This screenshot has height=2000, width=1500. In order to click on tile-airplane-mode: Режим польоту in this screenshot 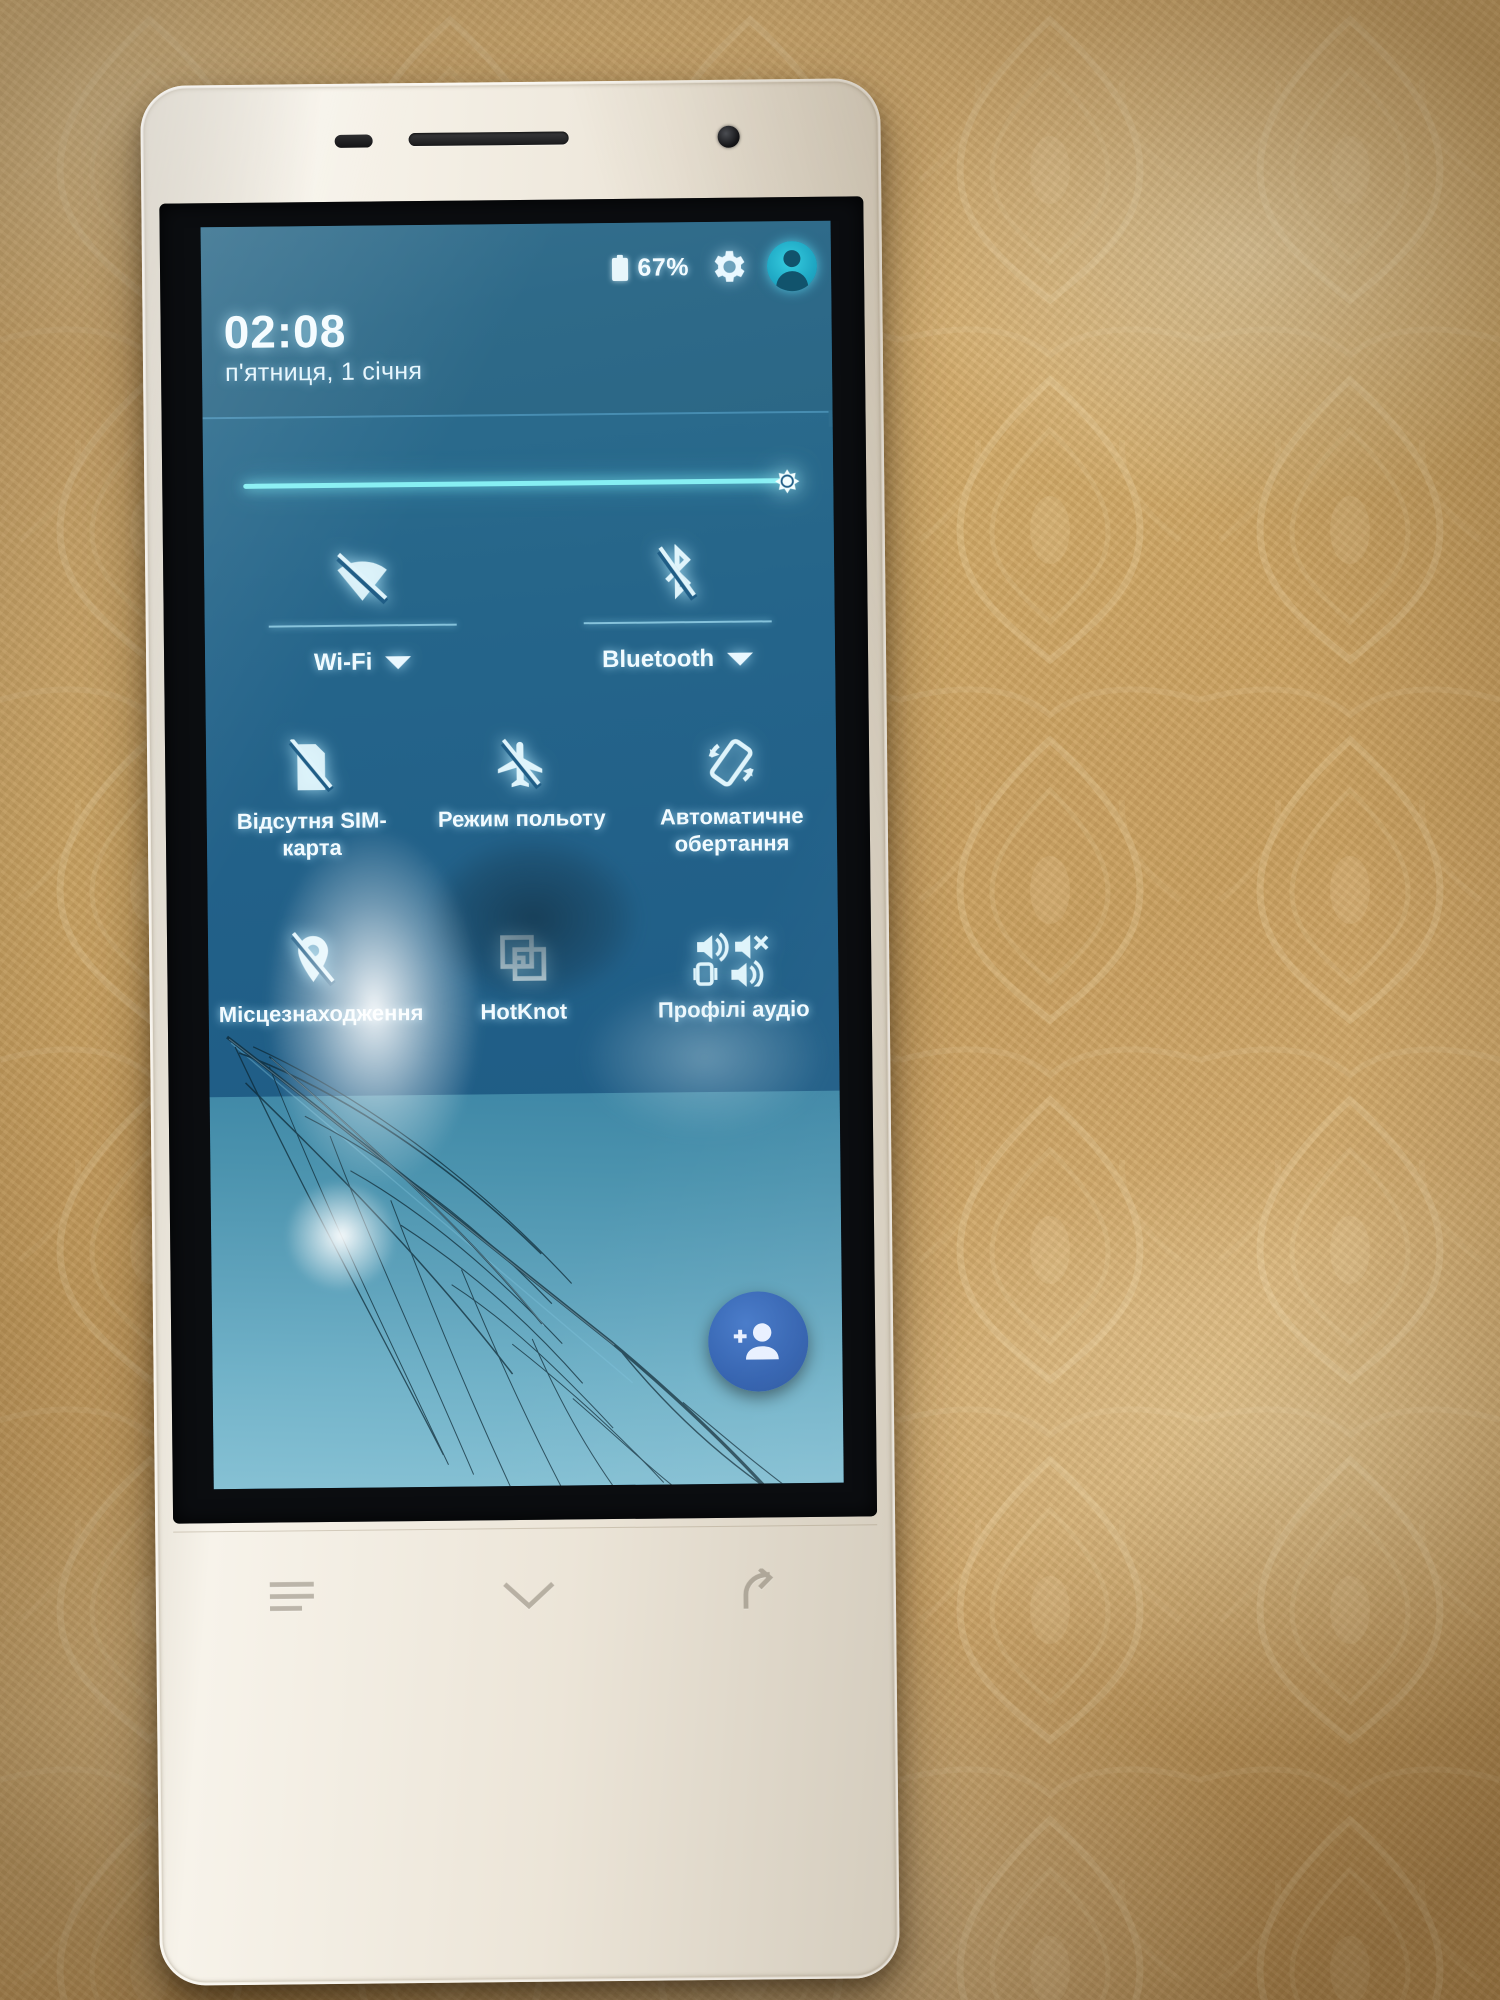, I will do `click(522, 812)`.